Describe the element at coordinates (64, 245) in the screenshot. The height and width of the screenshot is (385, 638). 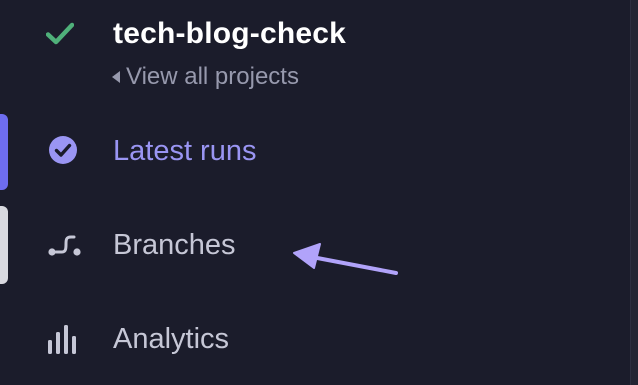
I see `branch-icon` at that location.